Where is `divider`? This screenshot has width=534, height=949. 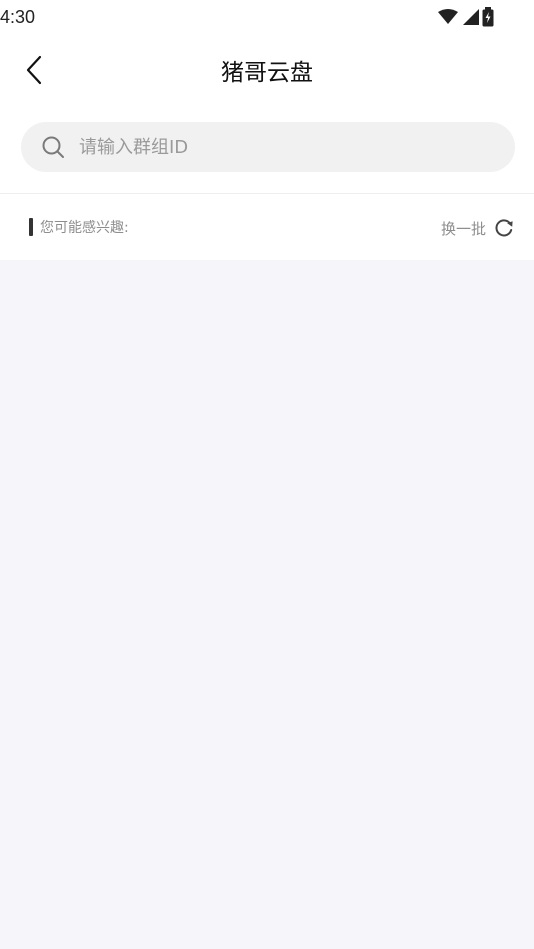 divider is located at coordinates (267, 193).